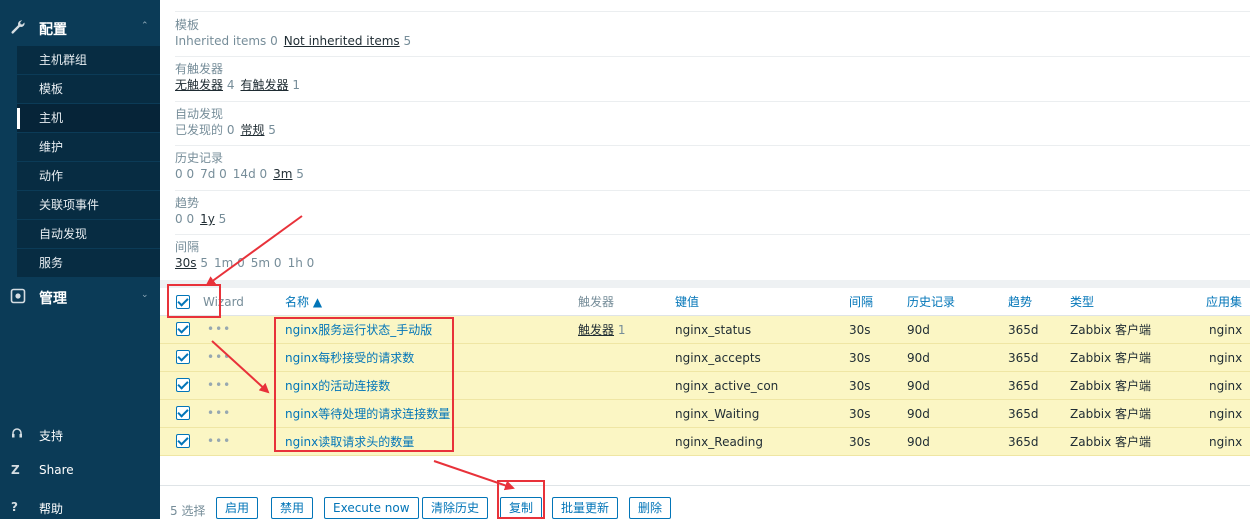 The image size is (1250, 519). What do you see at coordinates (1020, 302) in the screenshot?
I see `col-trends: 趋势` at bounding box center [1020, 302].